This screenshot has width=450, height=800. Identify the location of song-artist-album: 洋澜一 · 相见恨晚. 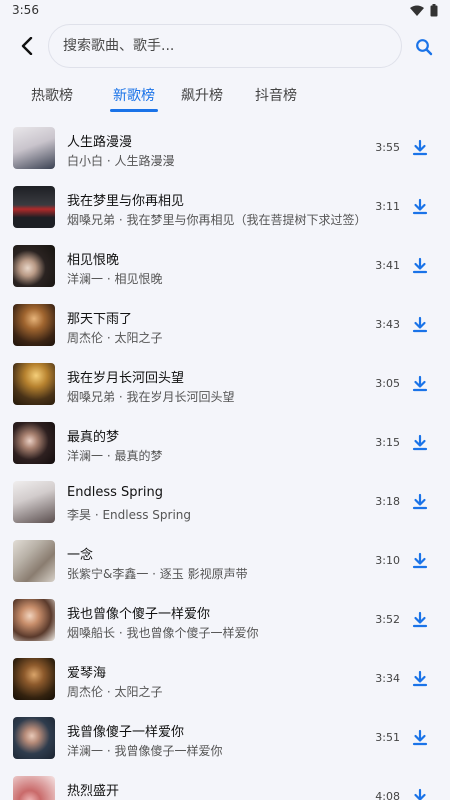
(115, 279).